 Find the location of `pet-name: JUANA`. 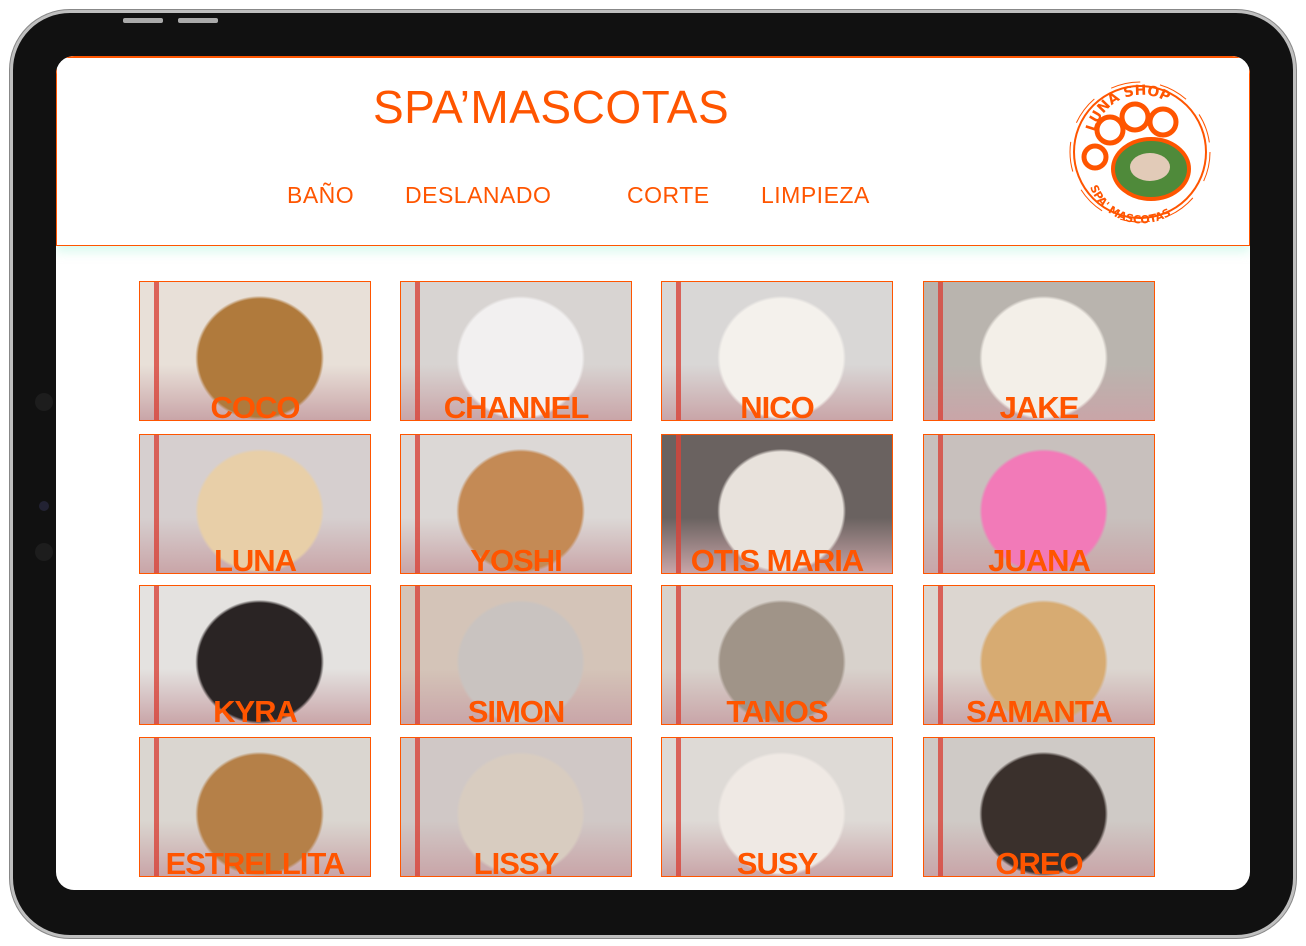

pet-name: JUANA is located at coordinates (1039, 558).